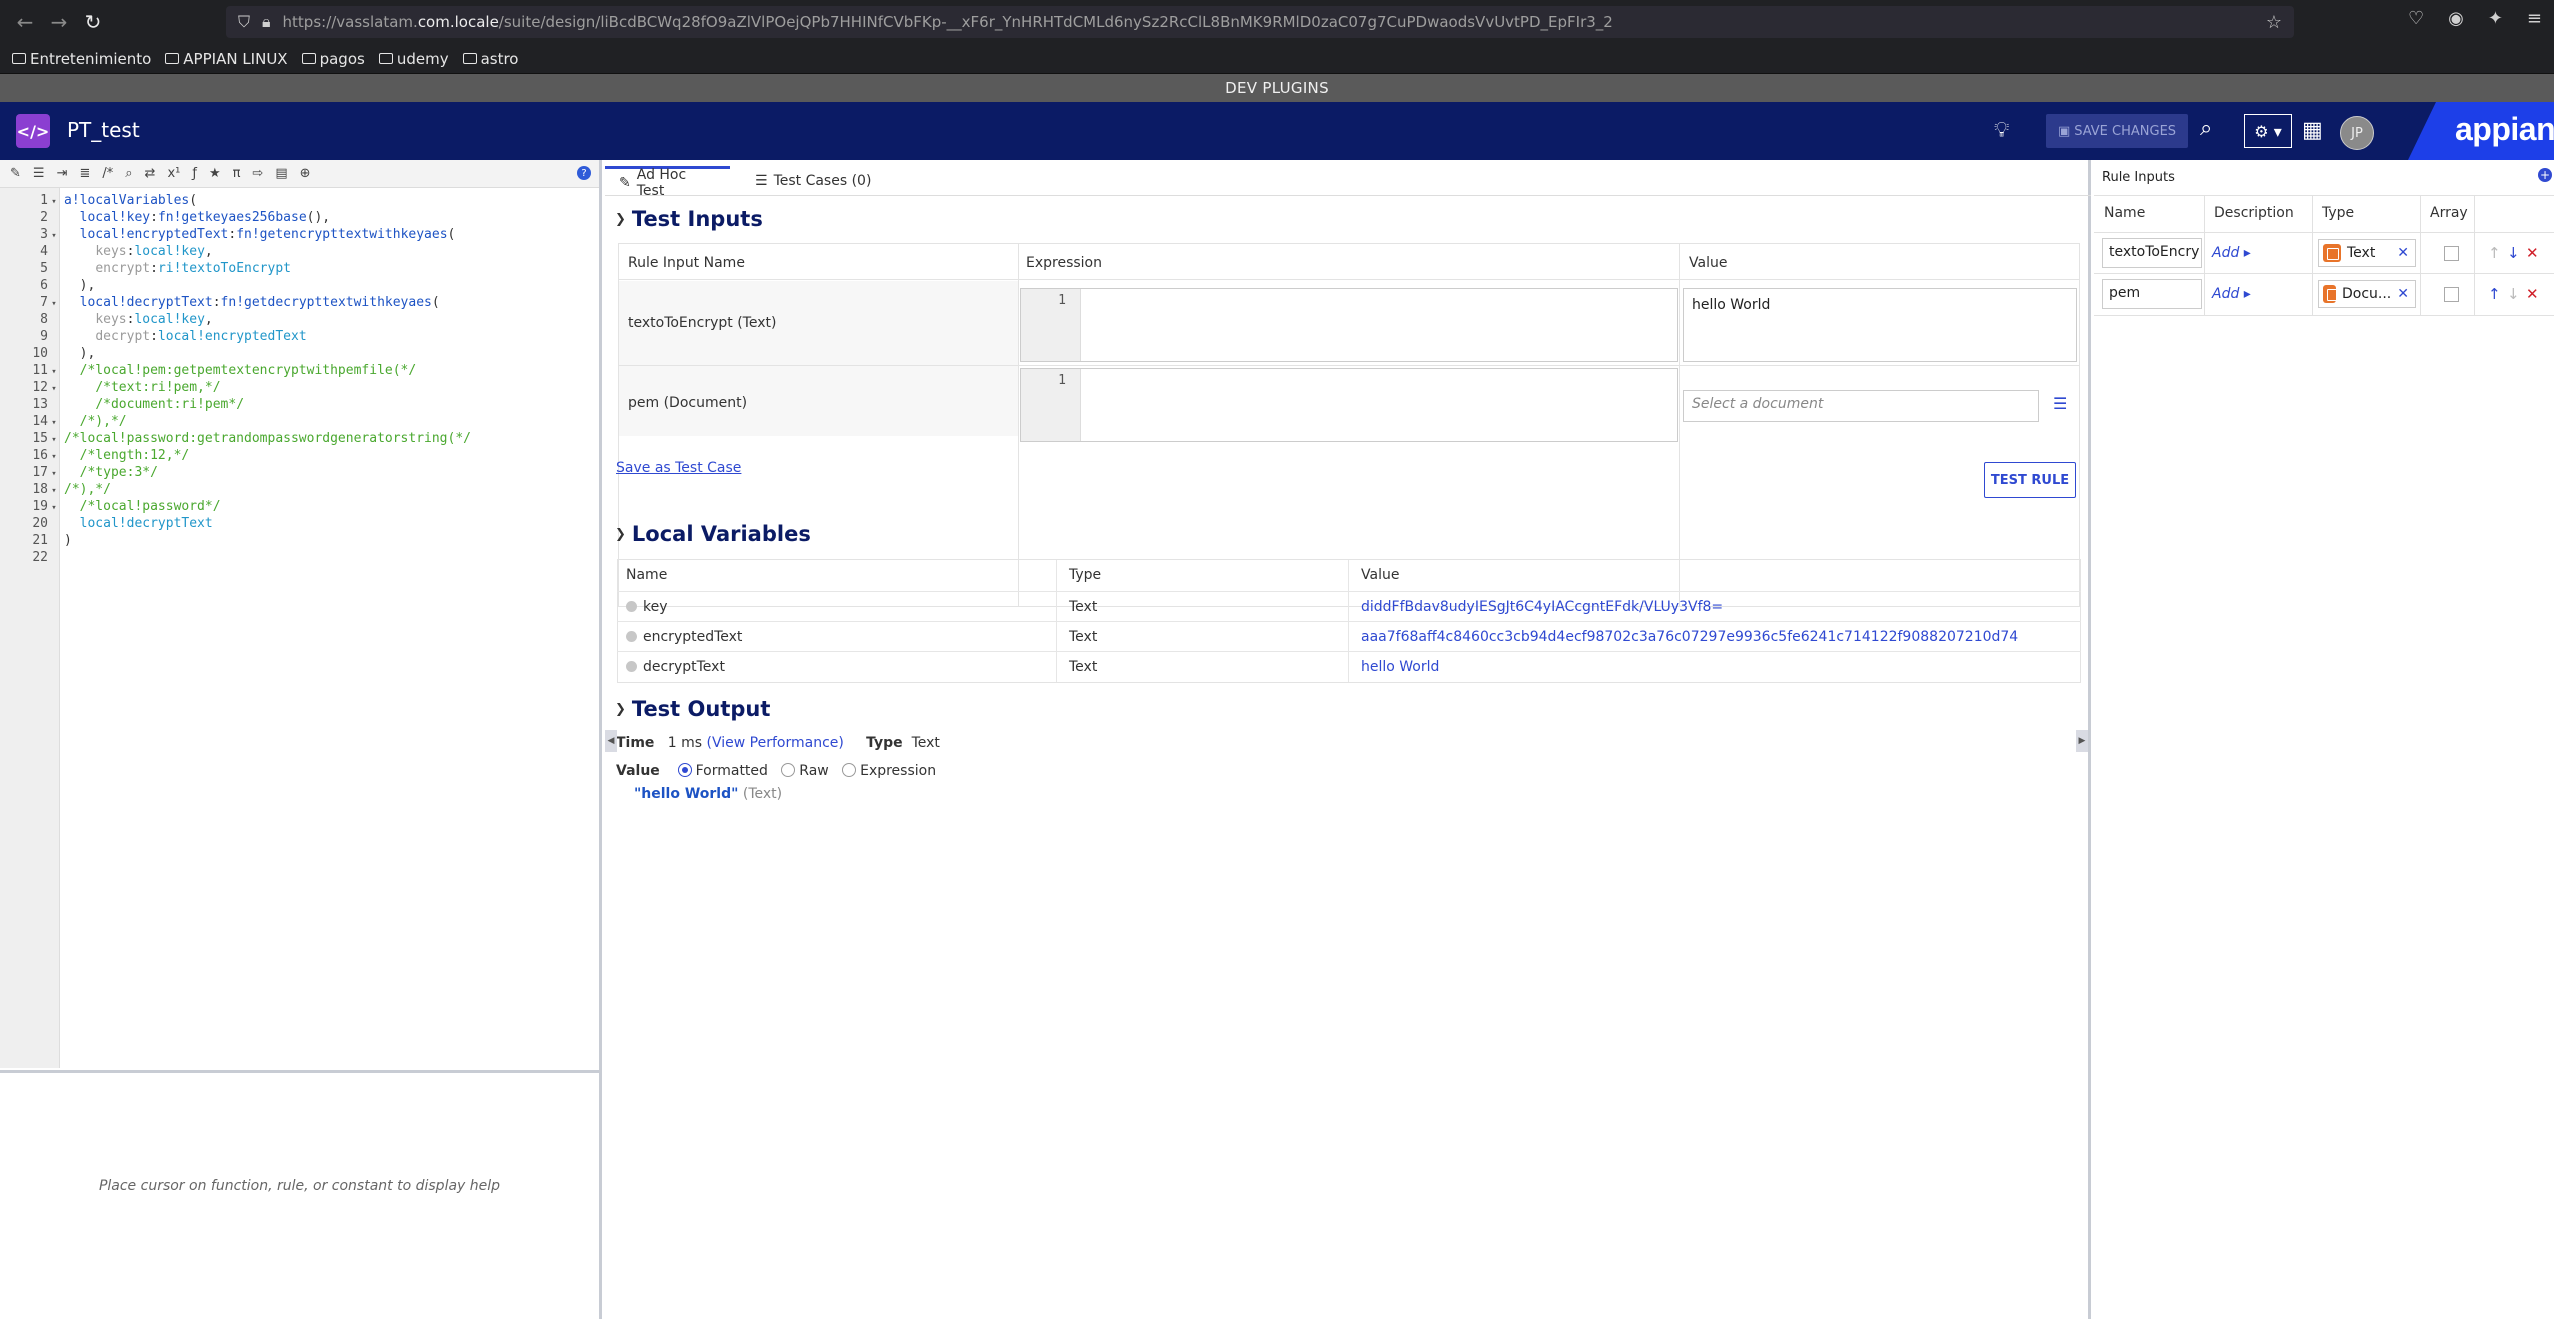 This screenshot has width=2554, height=1319. What do you see at coordinates (299, 353) in the screenshot?
I see `code-line: 10 ),` at bounding box center [299, 353].